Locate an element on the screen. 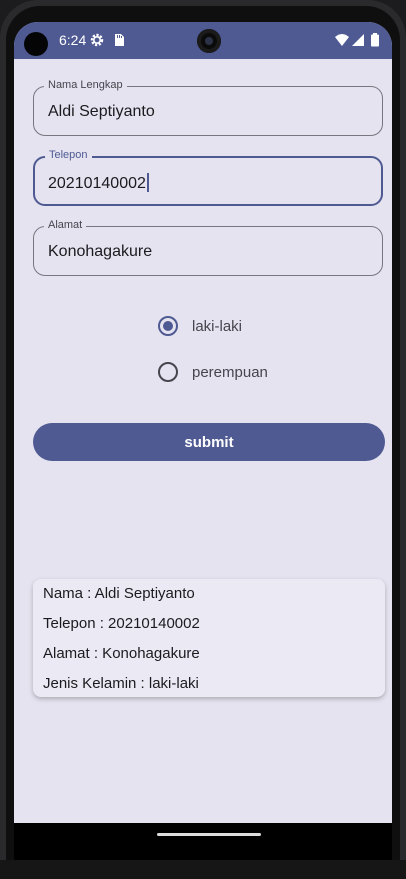  radio-option-laki-laki: laki-laki is located at coordinates (200, 326).